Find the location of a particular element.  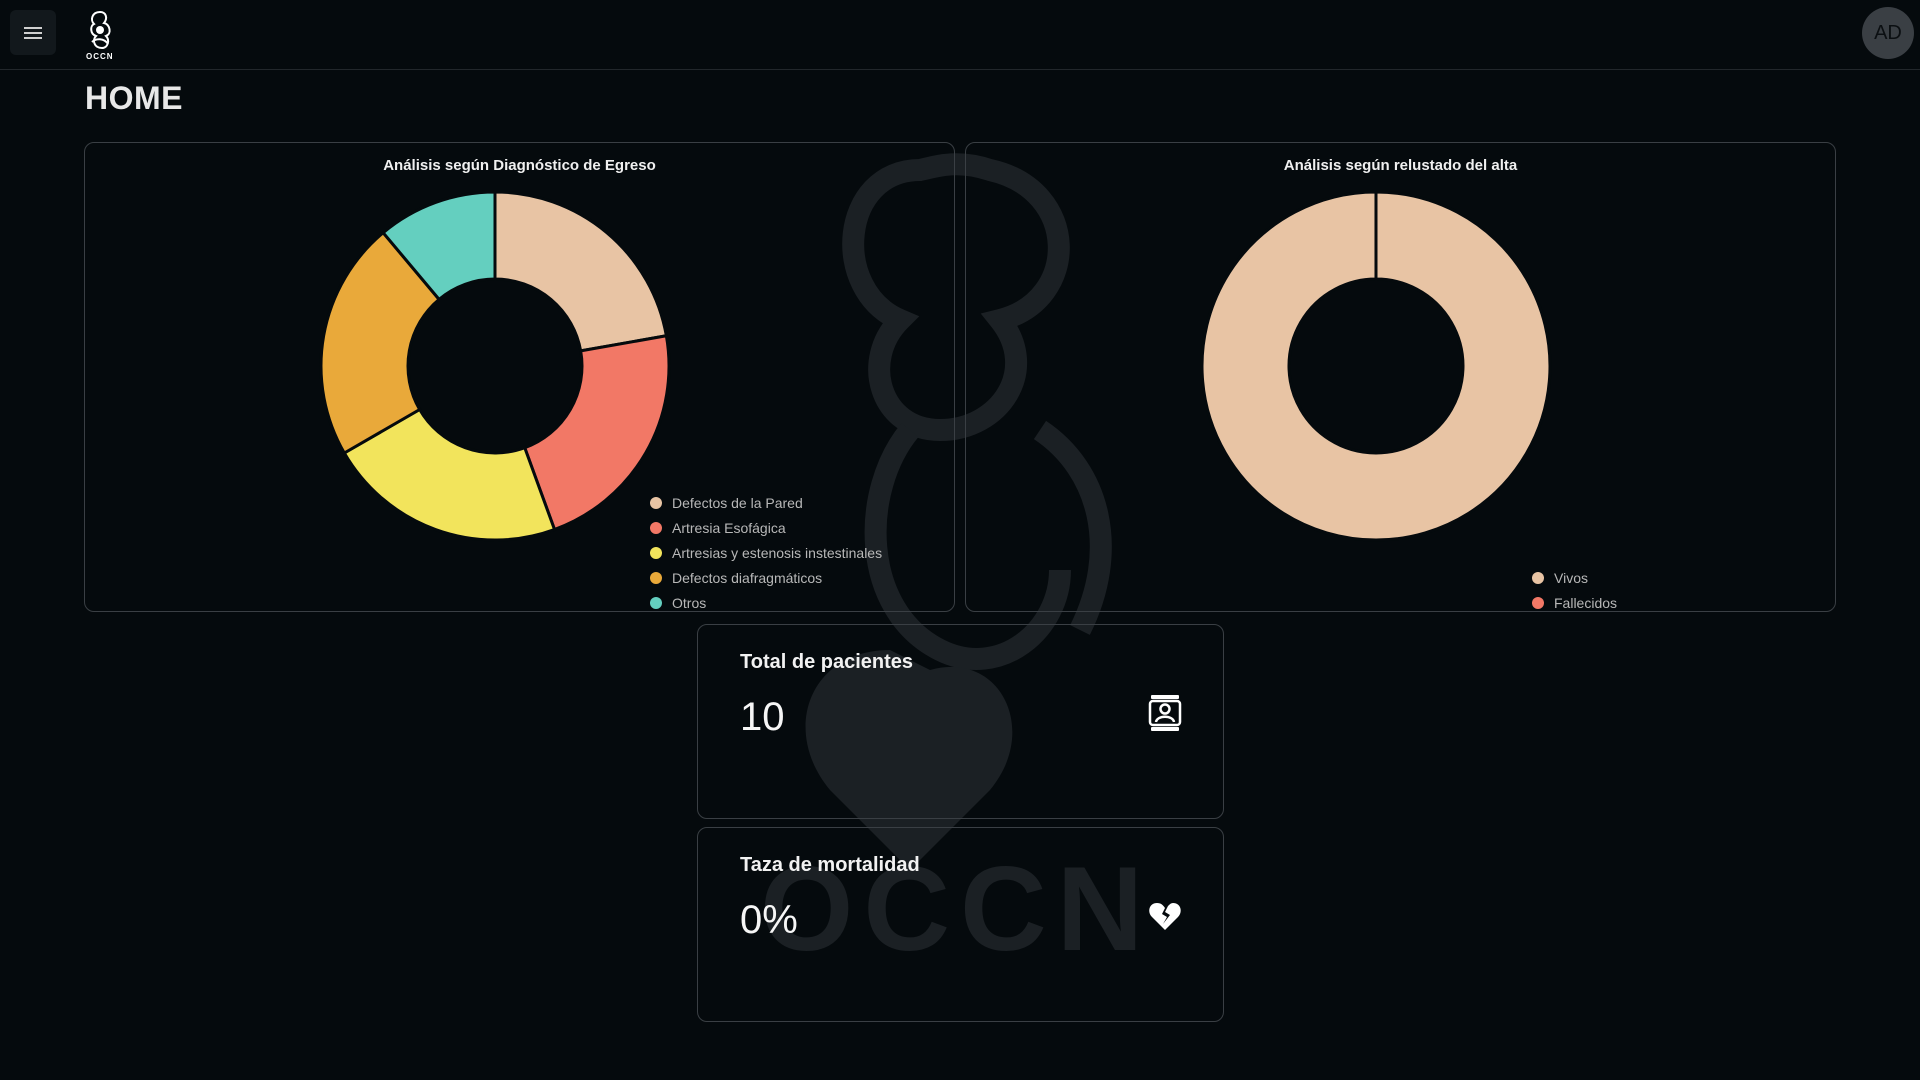

legend-item: Vivos is located at coordinates (1574, 577).